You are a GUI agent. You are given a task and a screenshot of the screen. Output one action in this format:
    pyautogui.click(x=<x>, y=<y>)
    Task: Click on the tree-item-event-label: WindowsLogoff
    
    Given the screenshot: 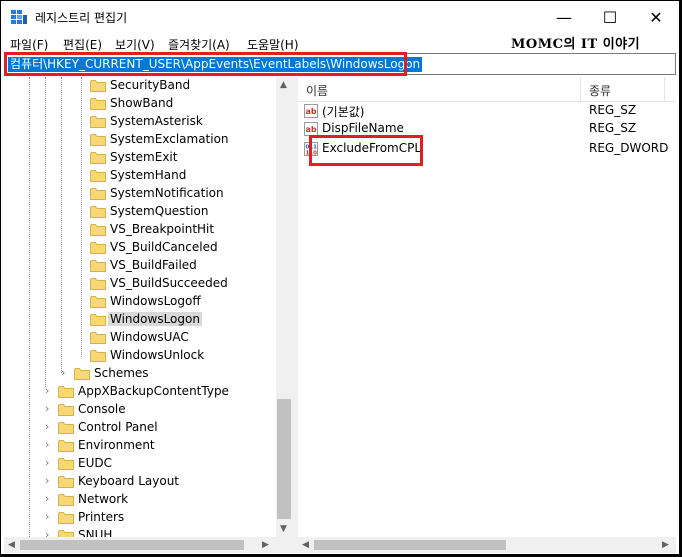 What is the action you would take?
    pyautogui.click(x=140, y=302)
    